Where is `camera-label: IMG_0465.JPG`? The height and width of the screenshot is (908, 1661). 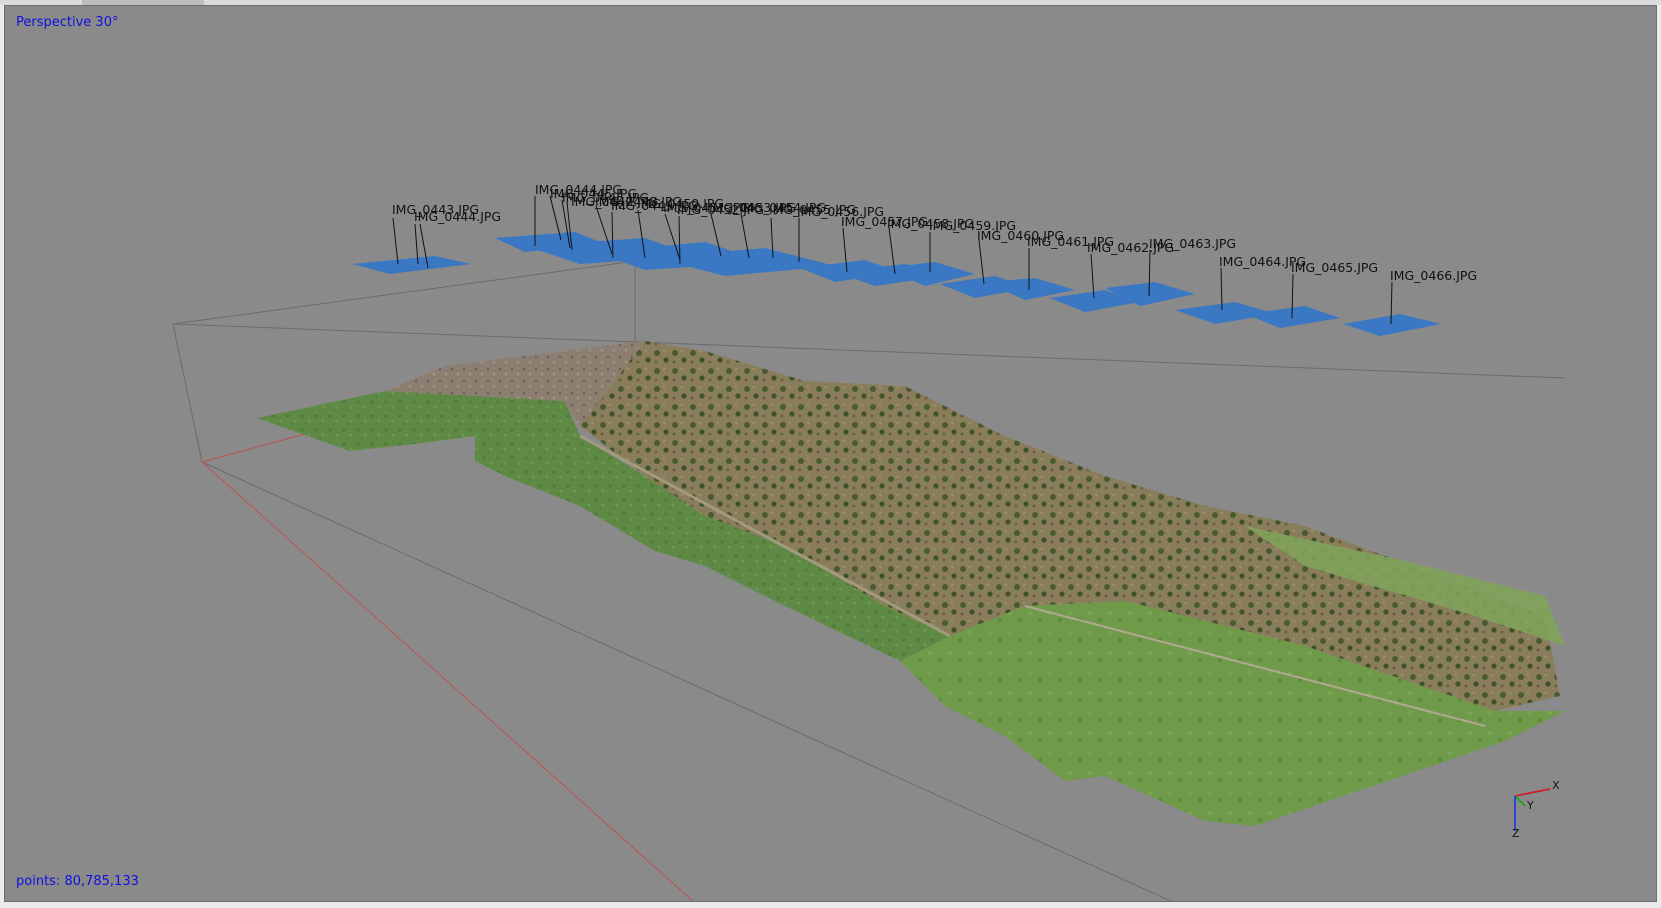
camera-label: IMG_0465.JPG is located at coordinates (1334, 267).